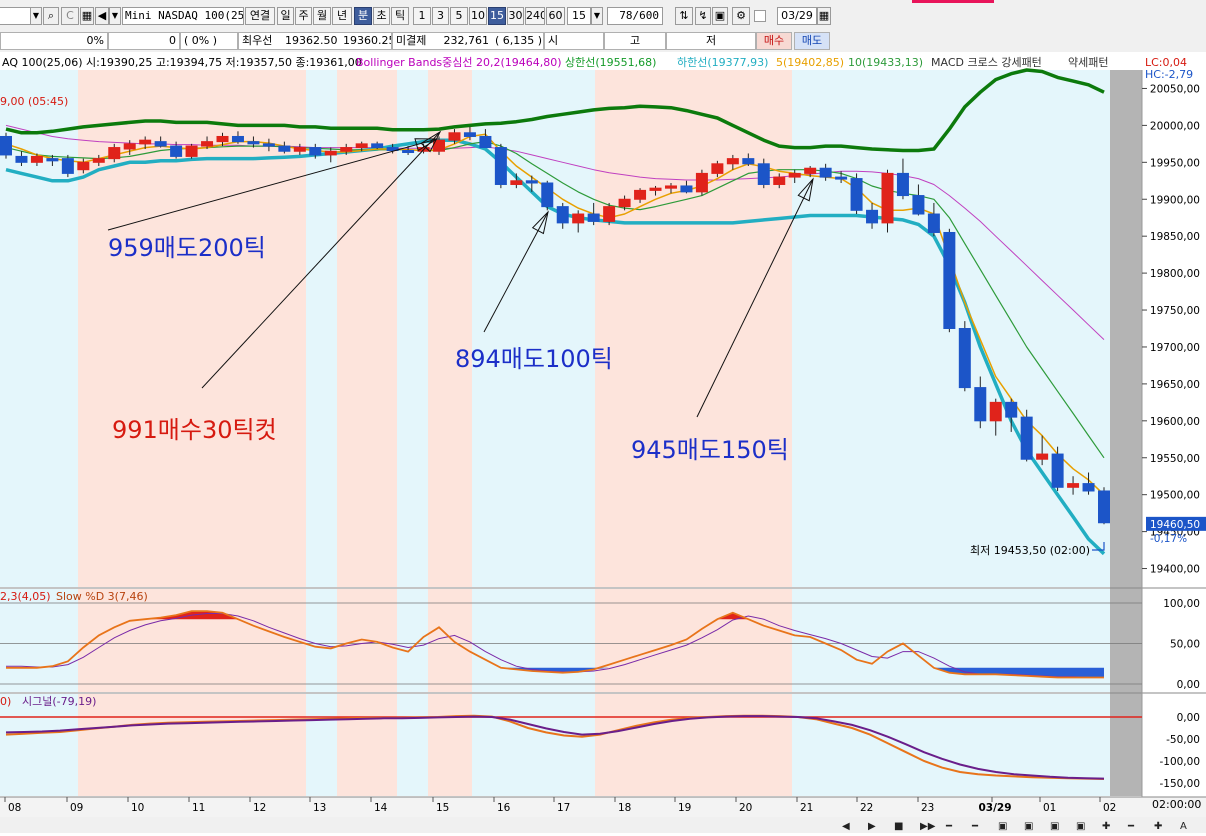 The width and height of the screenshot is (1206, 836). What do you see at coordinates (635, 41) in the screenshot?
I see `high-label: 고` at bounding box center [635, 41].